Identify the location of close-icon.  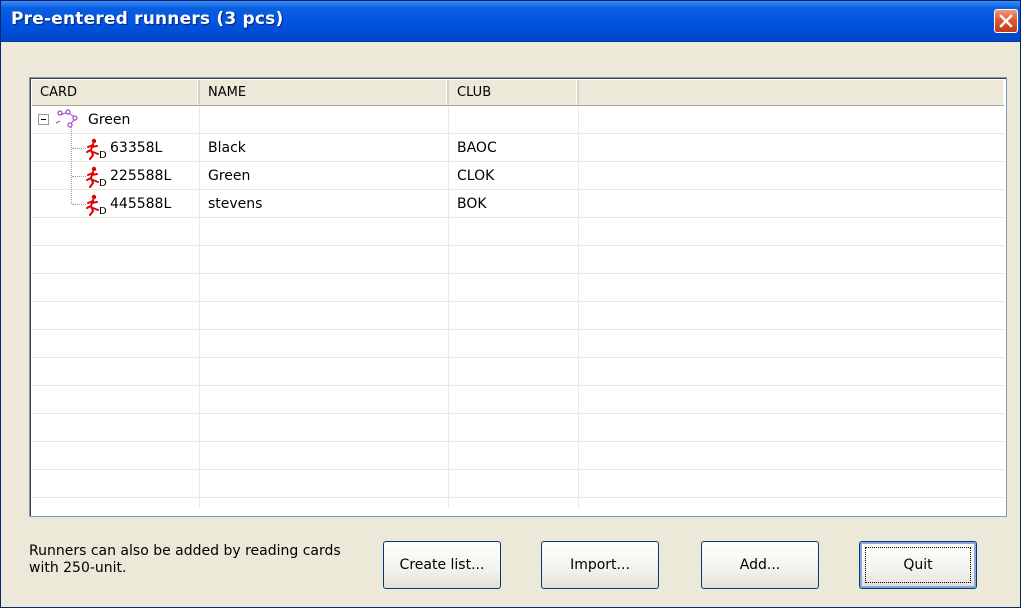
(1006, 21).